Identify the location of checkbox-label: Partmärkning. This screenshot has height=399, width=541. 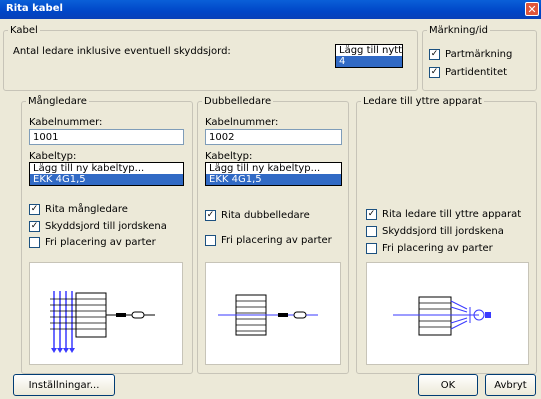
(479, 54).